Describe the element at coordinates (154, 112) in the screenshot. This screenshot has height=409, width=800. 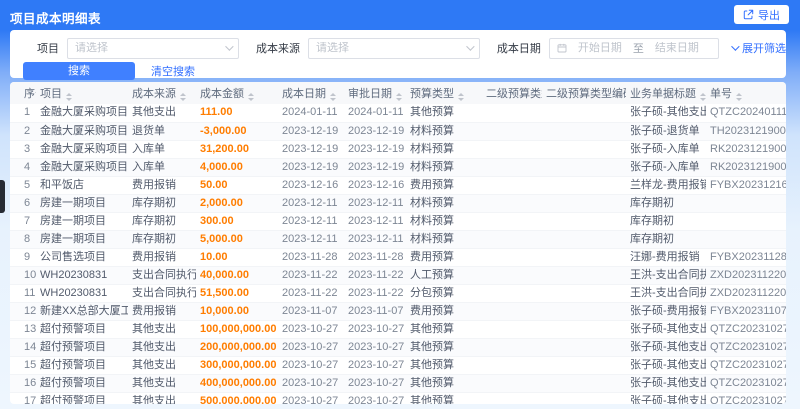
I see `cell-cost-source: 其他支出` at that location.